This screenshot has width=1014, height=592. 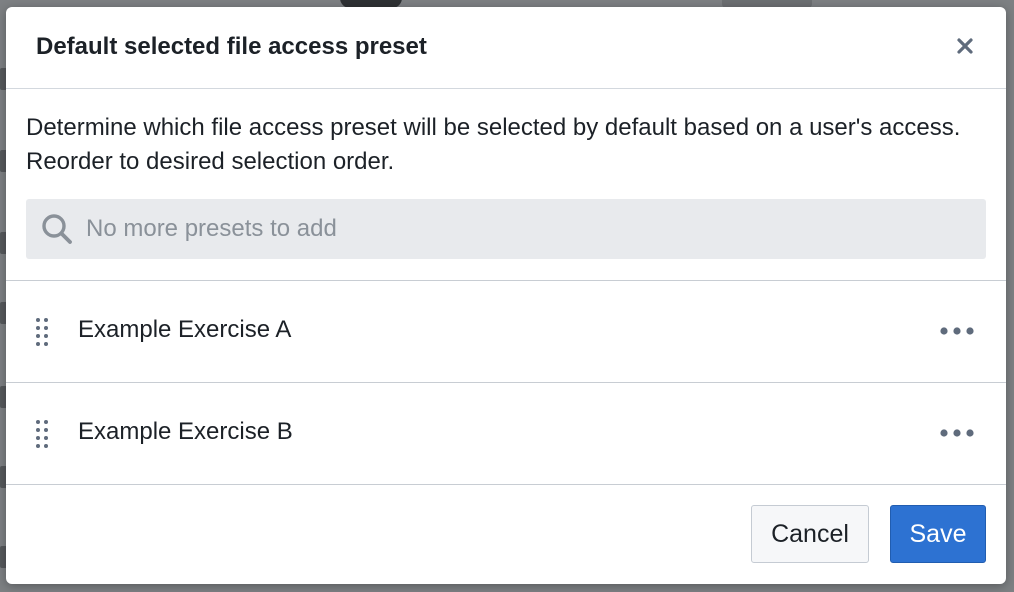 What do you see at coordinates (506, 48) in the screenshot?
I see `dialog-header: Default selected file access preset` at bounding box center [506, 48].